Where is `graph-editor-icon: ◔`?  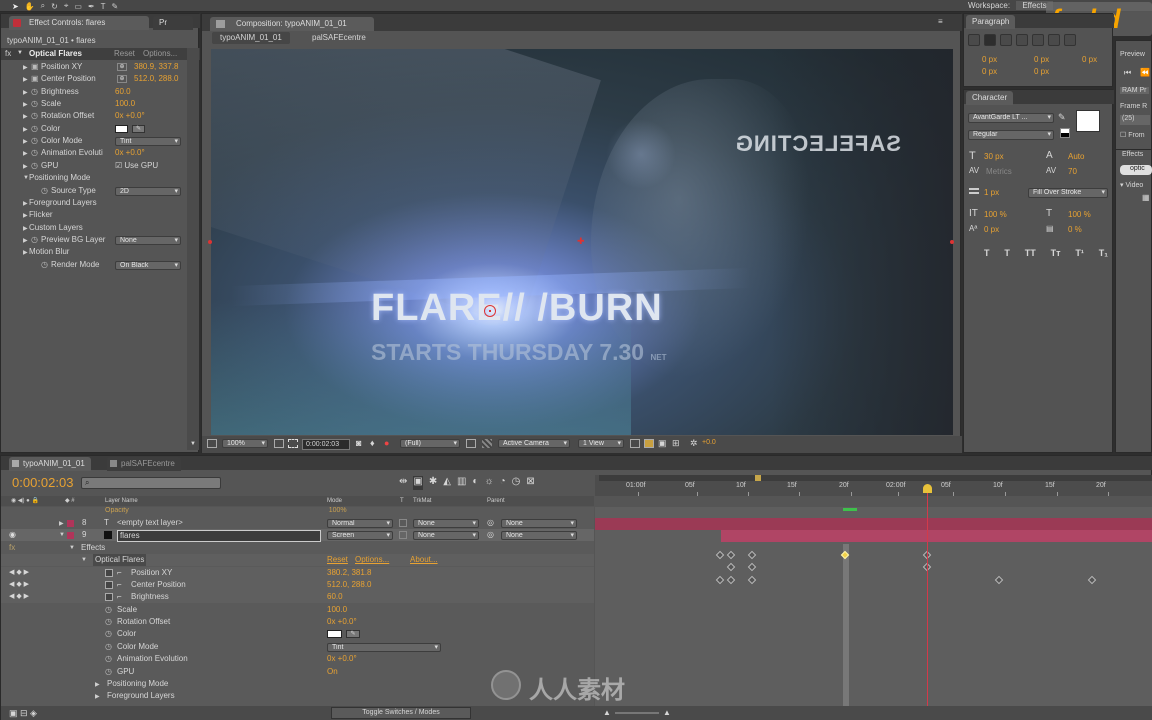
graph-editor-icon: ◔ is located at coordinates (503, 483).